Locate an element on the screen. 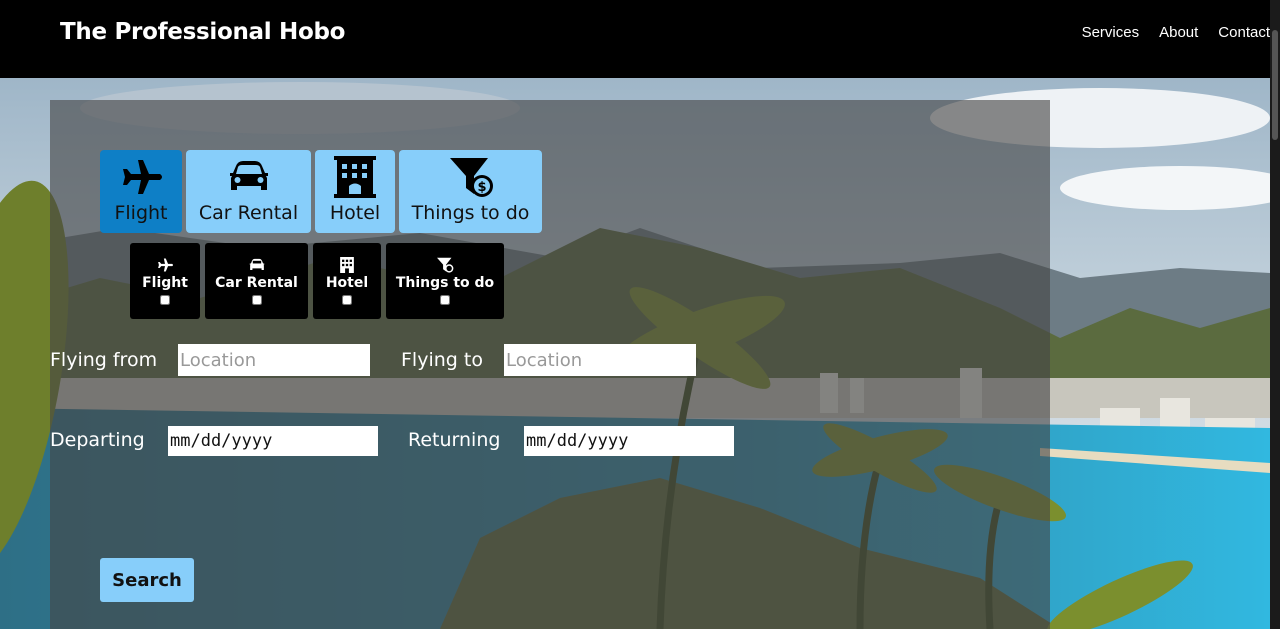  flying-to-input is located at coordinates (600, 360).